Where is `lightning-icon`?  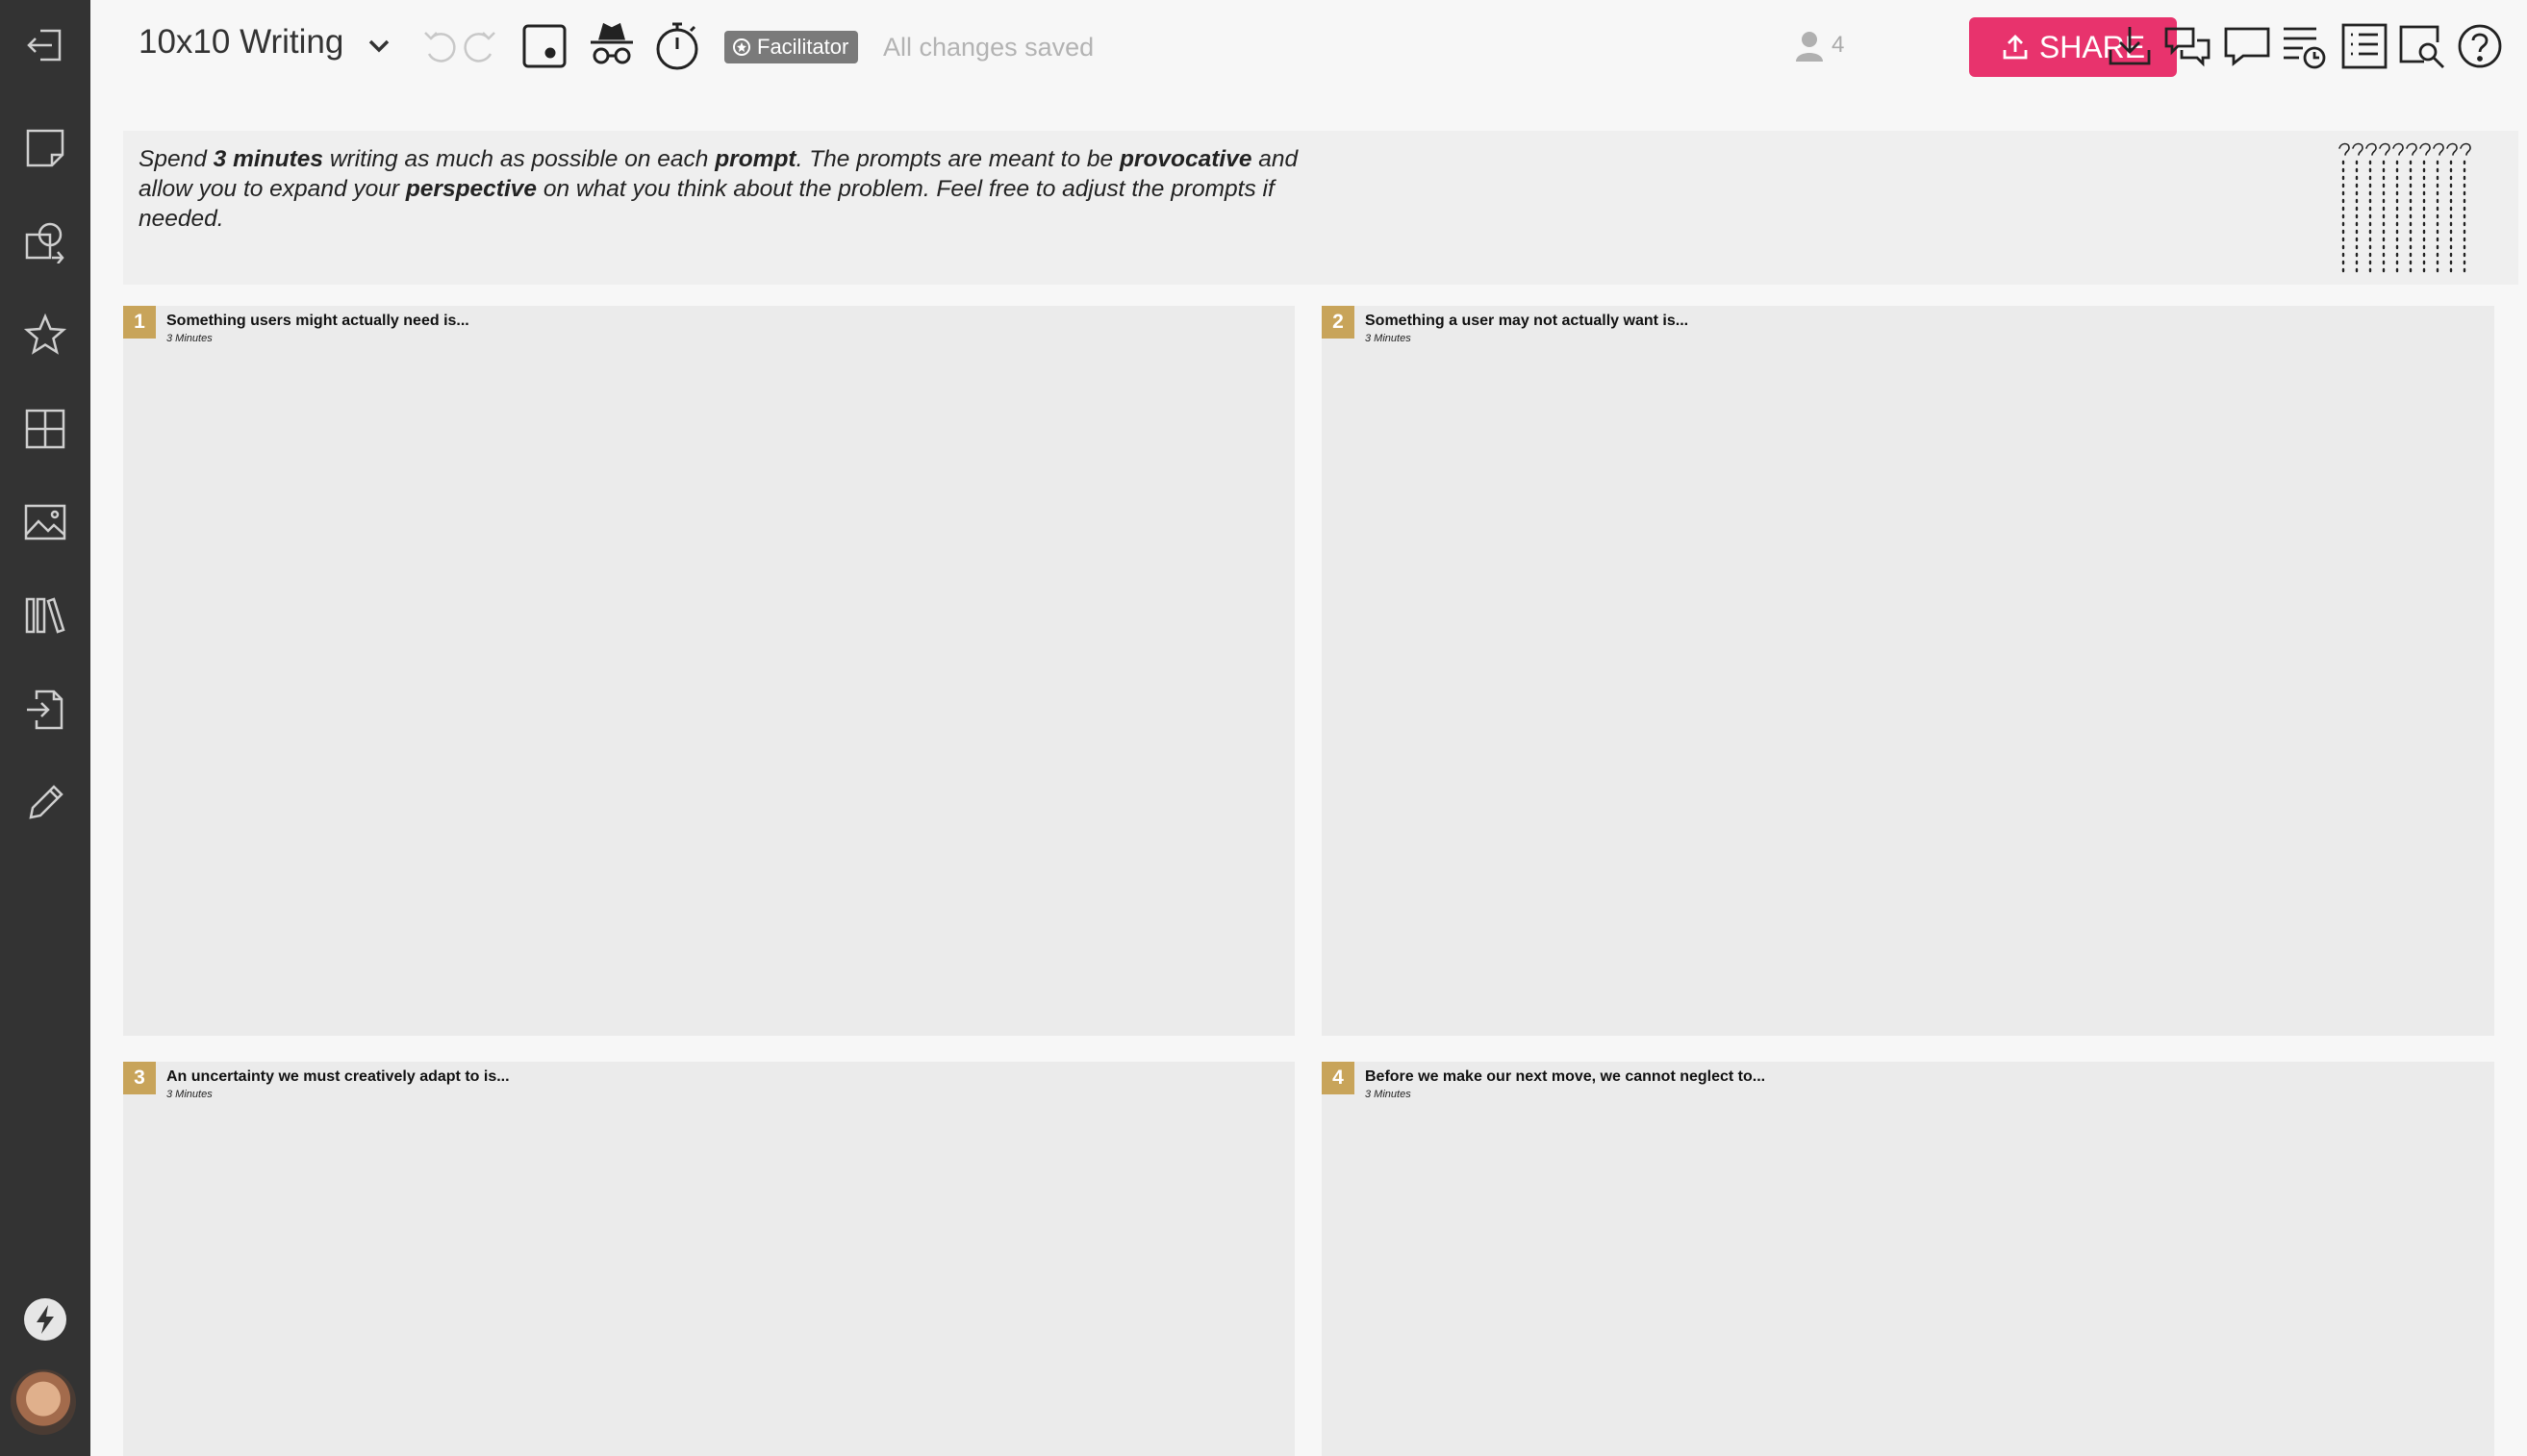
lightning-icon is located at coordinates (45, 1319).